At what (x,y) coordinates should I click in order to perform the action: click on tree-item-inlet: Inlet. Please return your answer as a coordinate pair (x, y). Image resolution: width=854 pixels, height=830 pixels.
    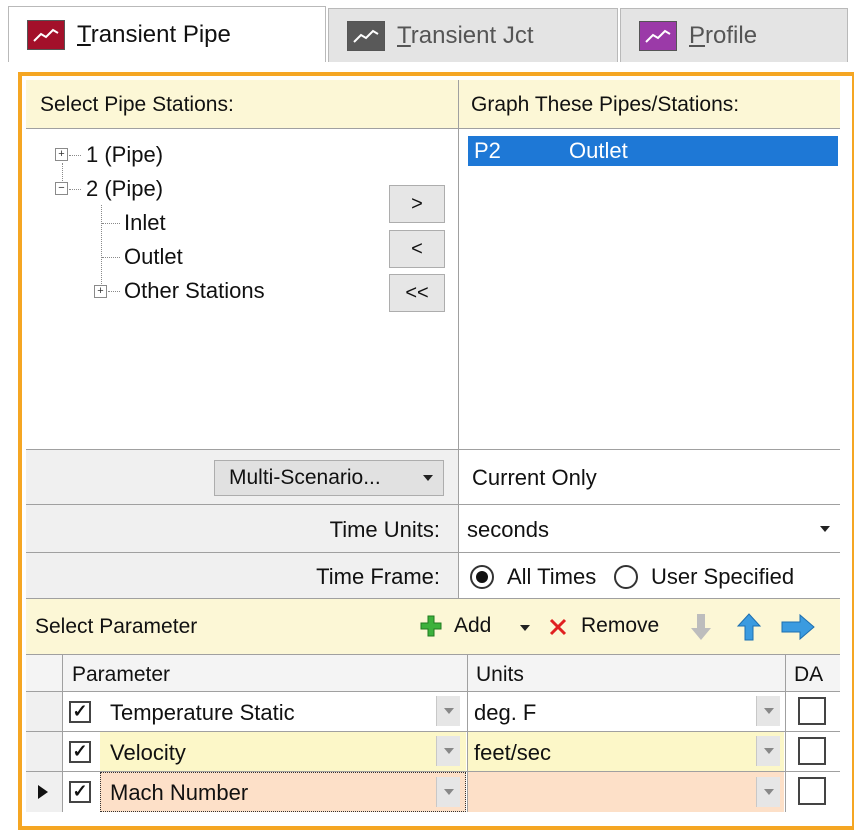
    Looking at the image, I should click on (145, 223).